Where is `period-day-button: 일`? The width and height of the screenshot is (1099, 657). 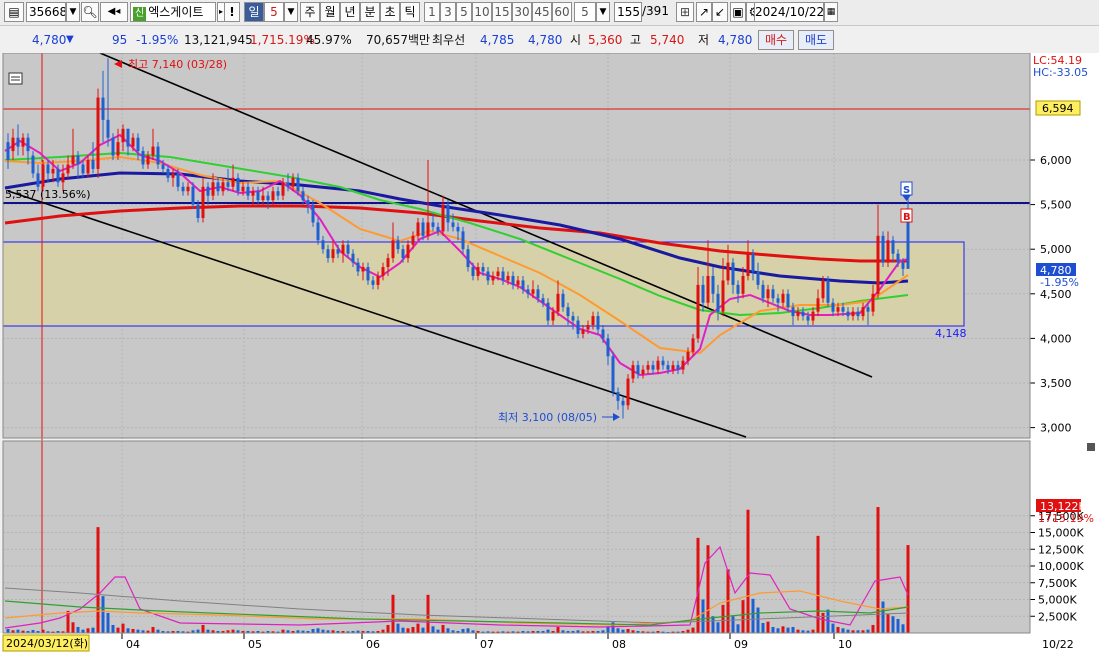
period-day-button: 일 is located at coordinates (254, 12).